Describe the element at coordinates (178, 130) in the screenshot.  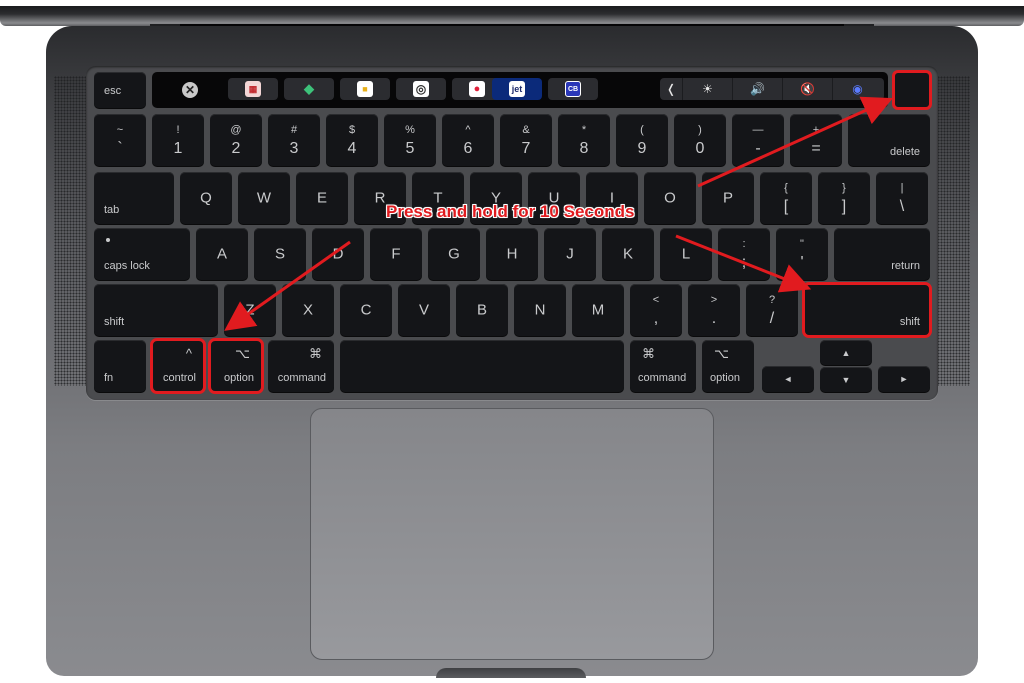
I see `key-label: !` at that location.